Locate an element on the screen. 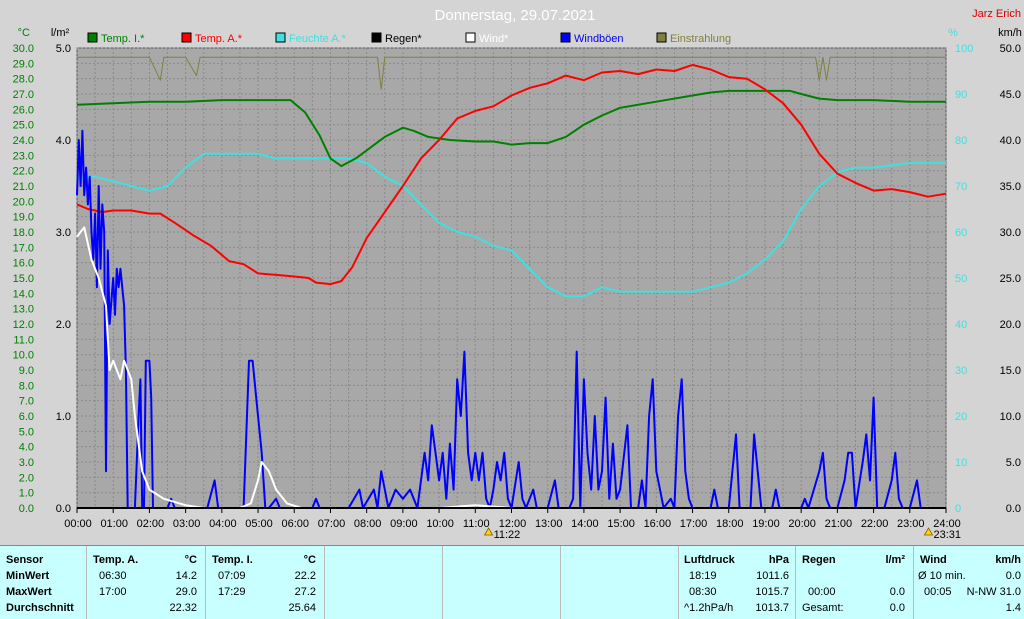  temp-tick-label: 14.0 is located at coordinates (23, 294).